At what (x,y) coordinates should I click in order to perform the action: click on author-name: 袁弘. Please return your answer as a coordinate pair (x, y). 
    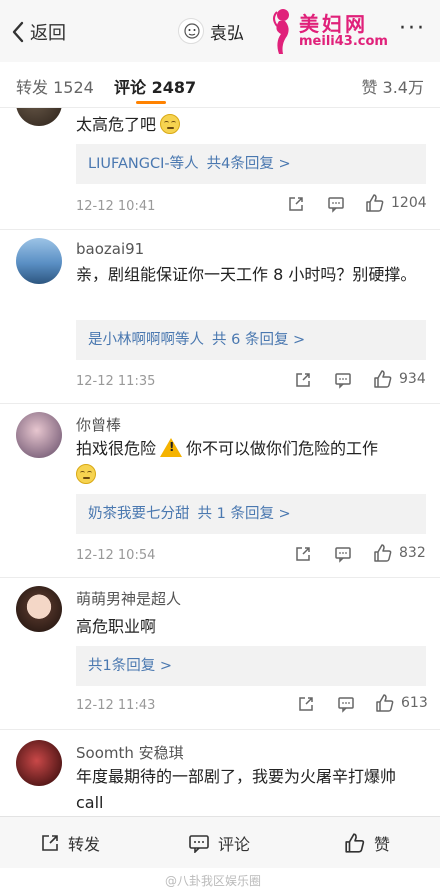
    Looking at the image, I should click on (227, 33).